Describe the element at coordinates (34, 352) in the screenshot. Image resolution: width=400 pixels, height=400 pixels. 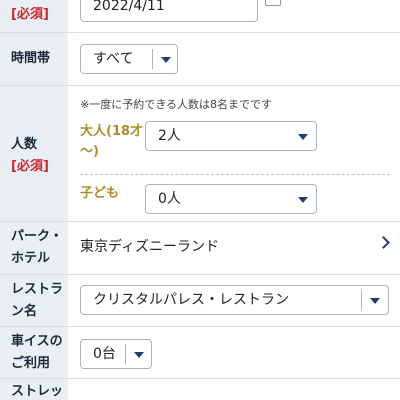
I see `wheelchair-label-col: 車イスの ご利用` at that location.